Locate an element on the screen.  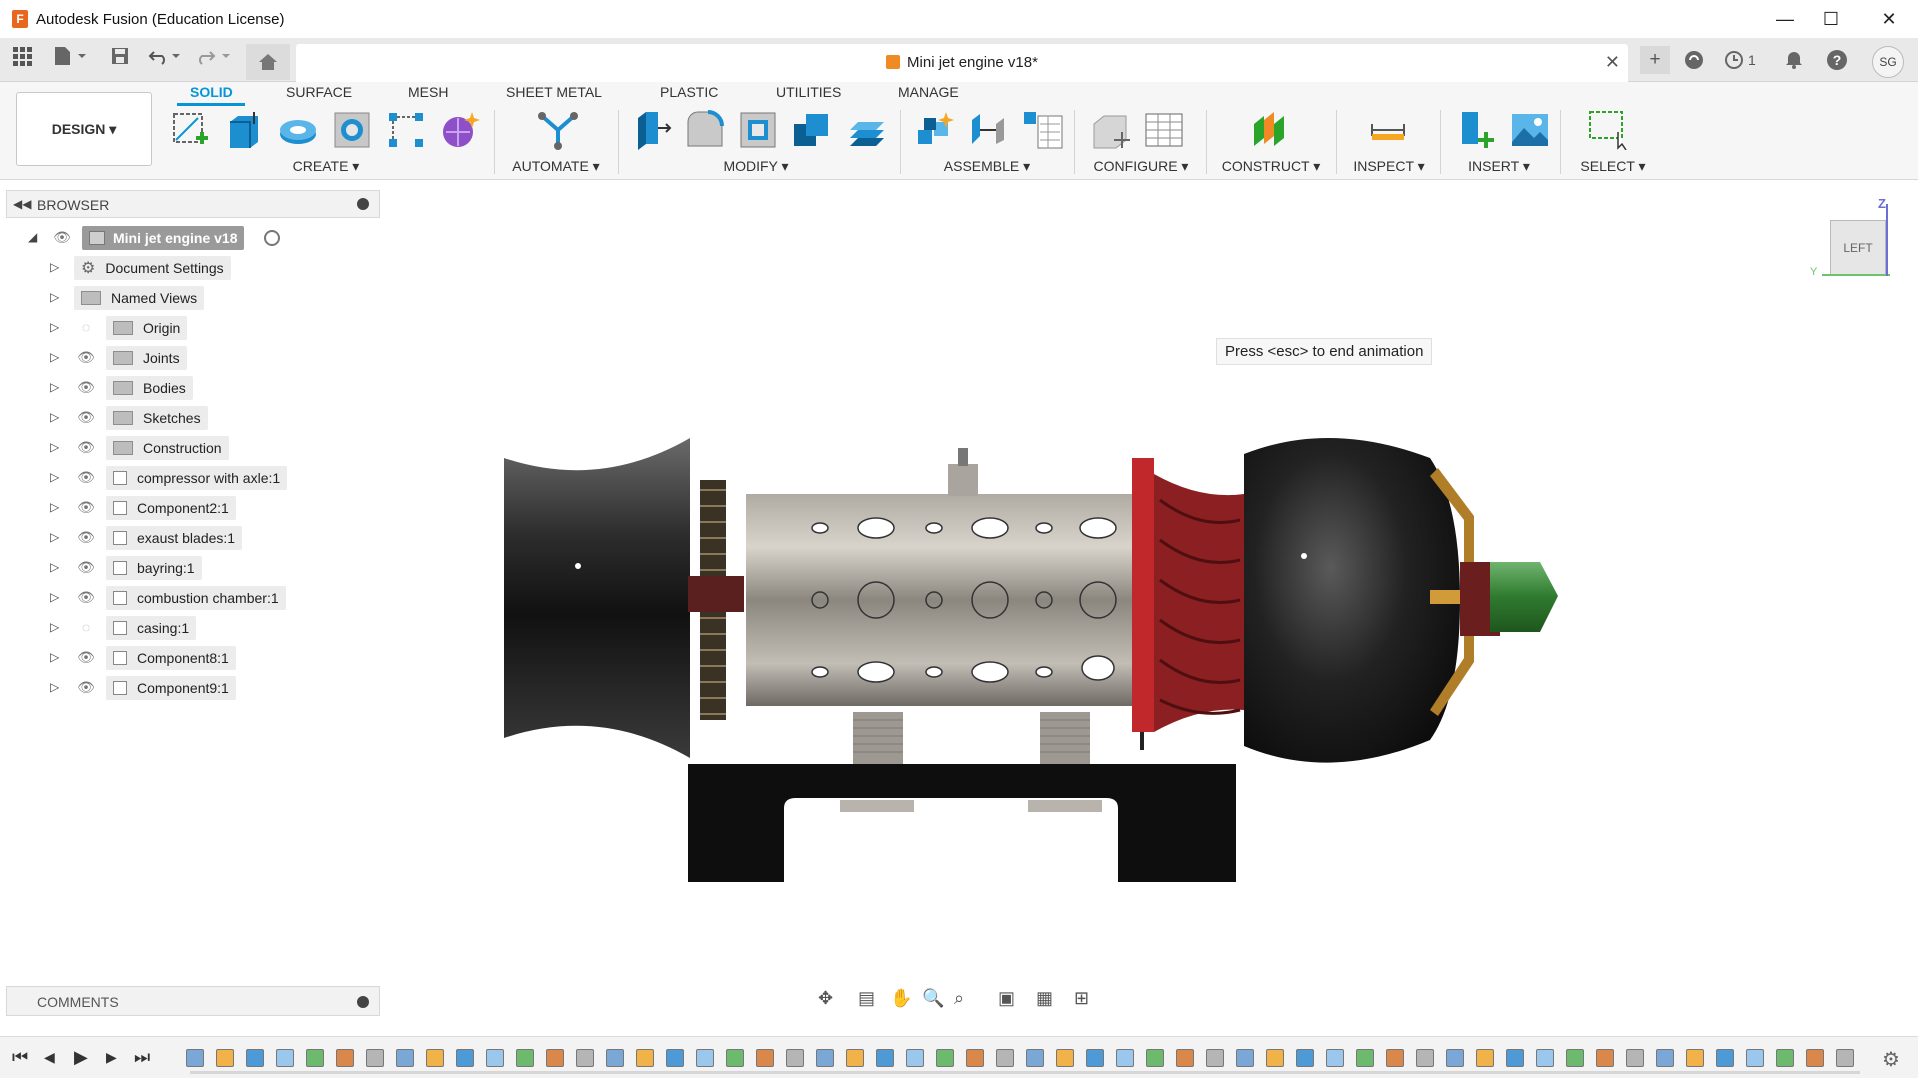
activate-radio-icon is located at coordinates (272, 238).